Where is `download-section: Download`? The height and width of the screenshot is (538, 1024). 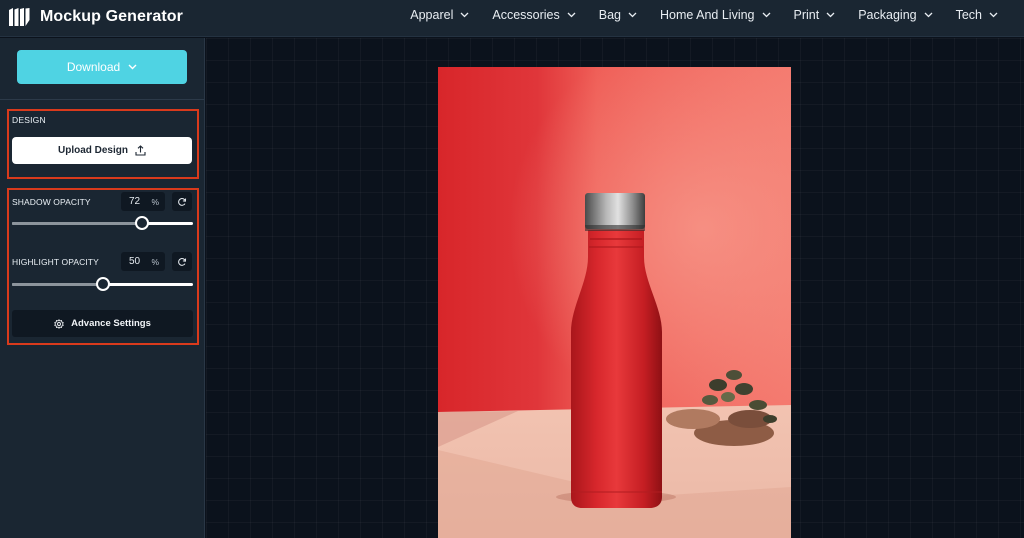
download-section: Download is located at coordinates (102, 69).